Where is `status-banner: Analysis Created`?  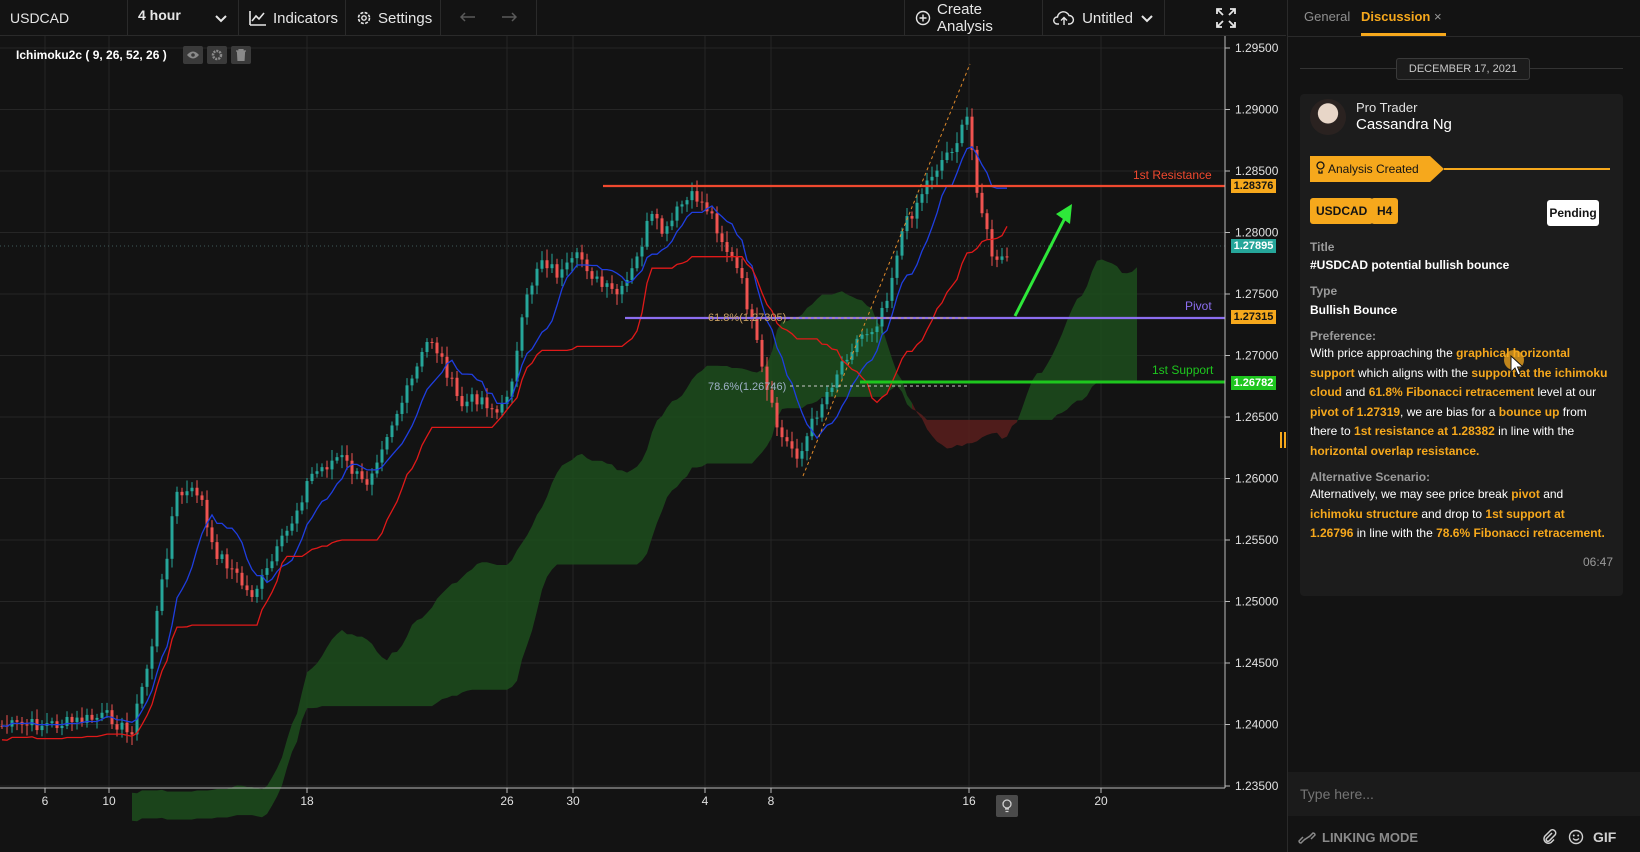
status-banner: Analysis Created is located at coordinates (1460, 169).